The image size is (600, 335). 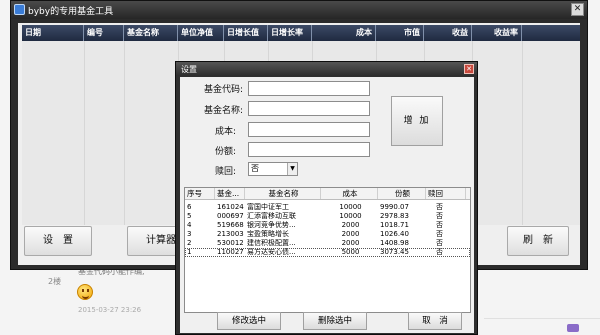 I want to click on main-window-title: byby的专用基金工具, so click(x=71, y=12).